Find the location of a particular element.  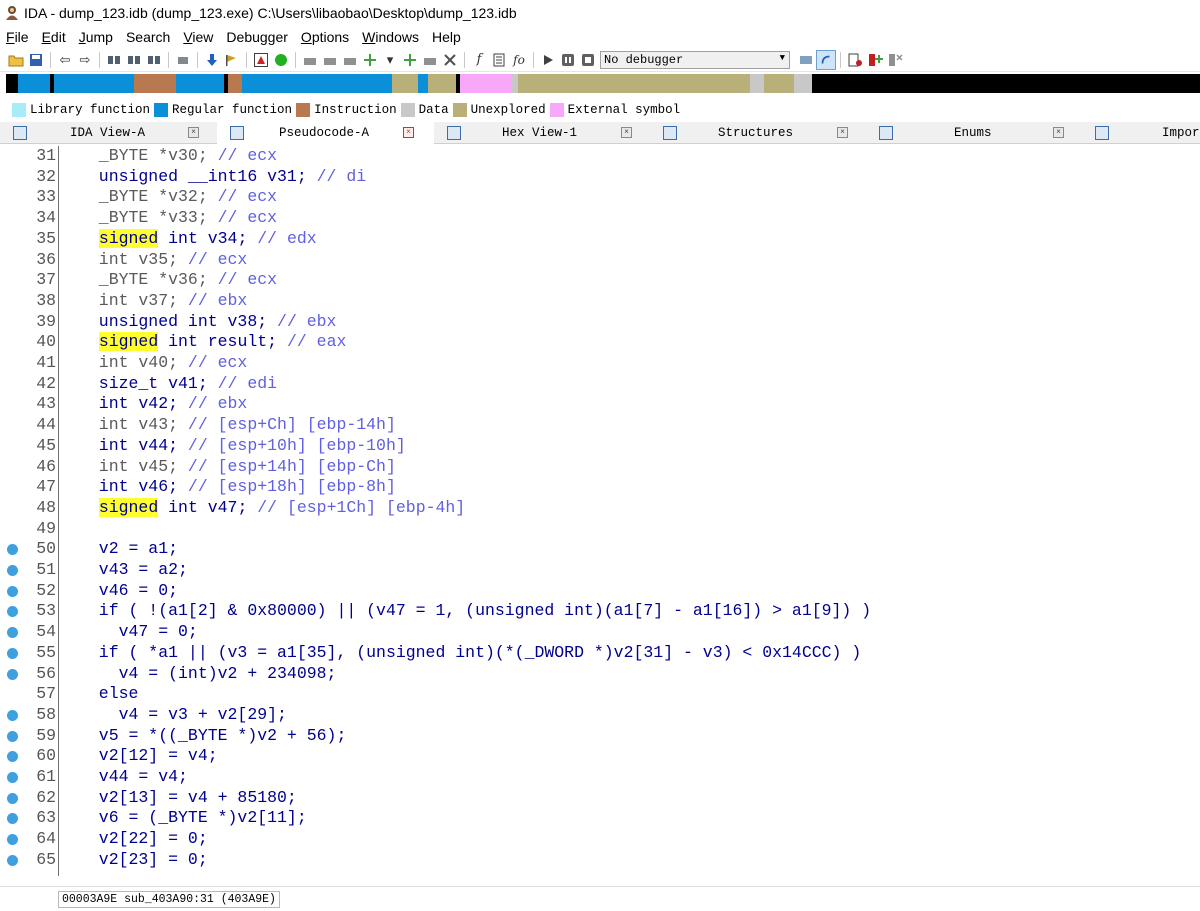

function-list-icon: fo is located at coordinates (519, 60).